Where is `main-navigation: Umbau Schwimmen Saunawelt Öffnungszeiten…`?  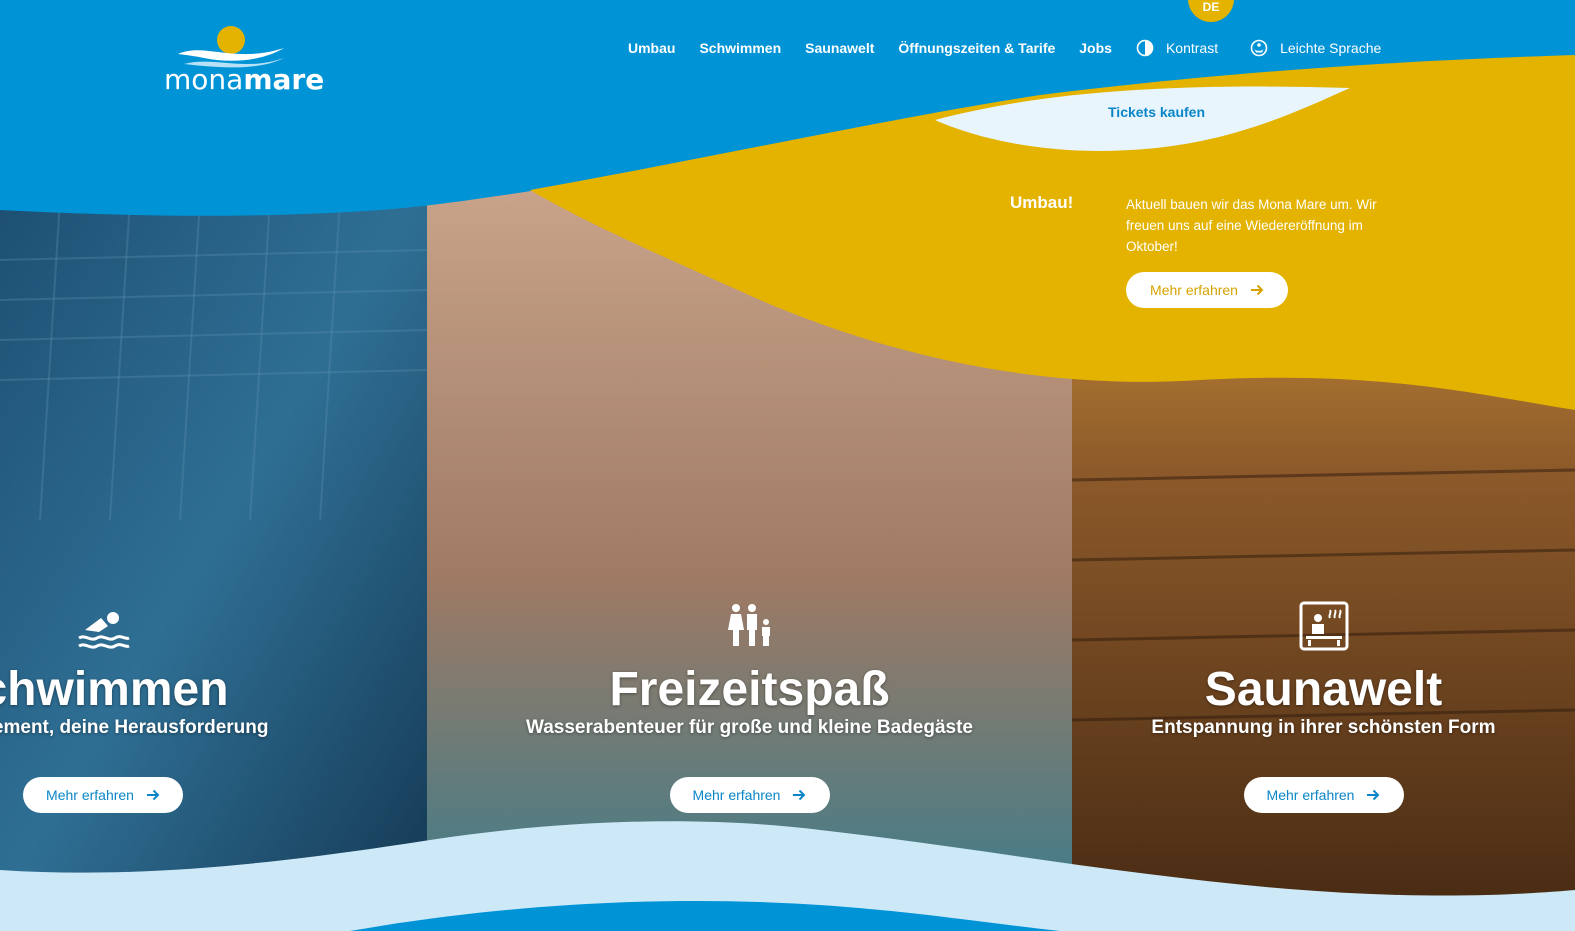 main-navigation: Umbau Schwimmen Saunawelt Öffnungszeiten… is located at coordinates (1004, 48).